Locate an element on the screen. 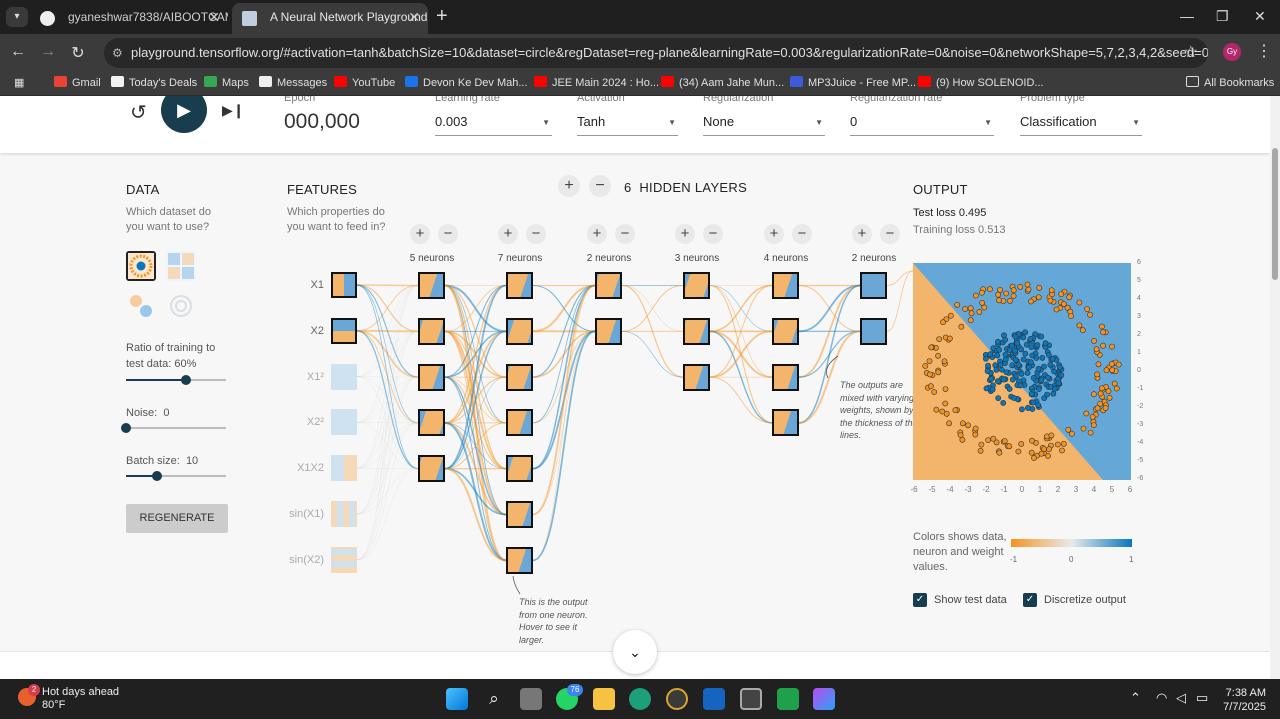  wifi-icon: ◠ is located at coordinates (1161, 698).